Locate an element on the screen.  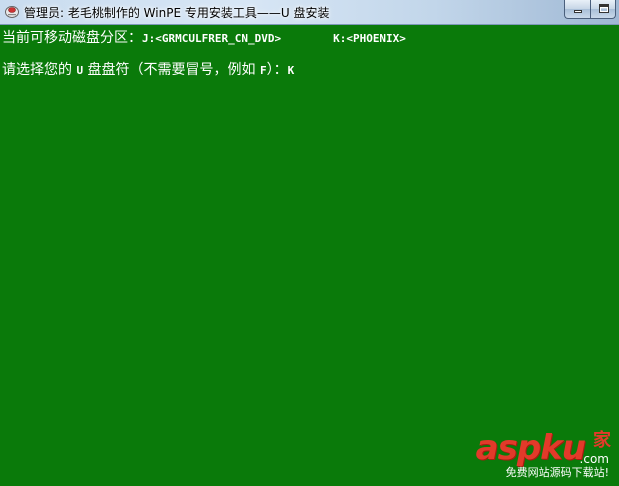
maximize-icon is located at coordinates (604, 8).